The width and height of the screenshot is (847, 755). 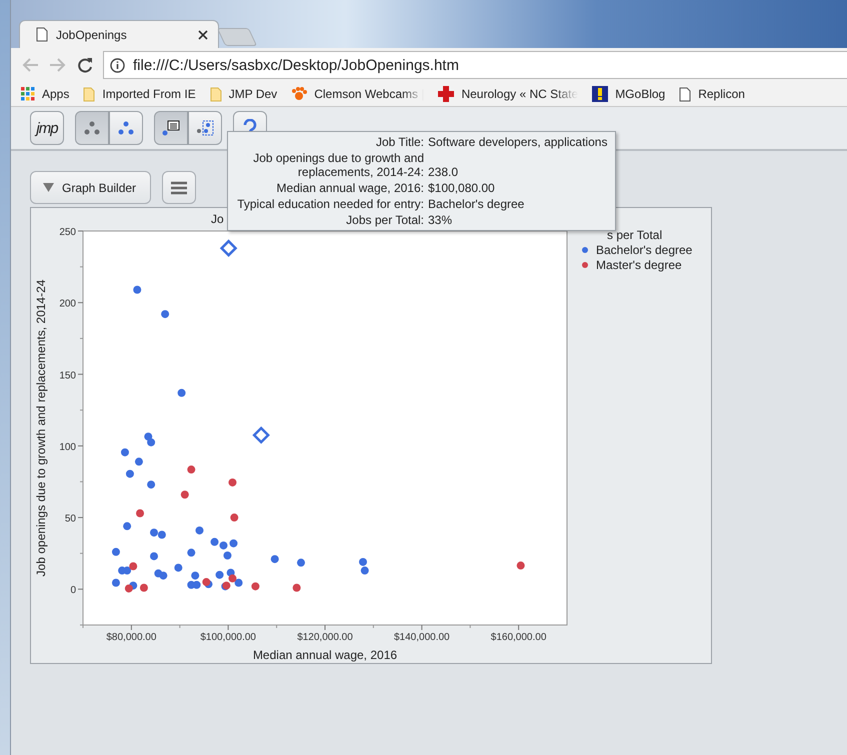 I want to click on selection-icon, so click(x=205, y=128).